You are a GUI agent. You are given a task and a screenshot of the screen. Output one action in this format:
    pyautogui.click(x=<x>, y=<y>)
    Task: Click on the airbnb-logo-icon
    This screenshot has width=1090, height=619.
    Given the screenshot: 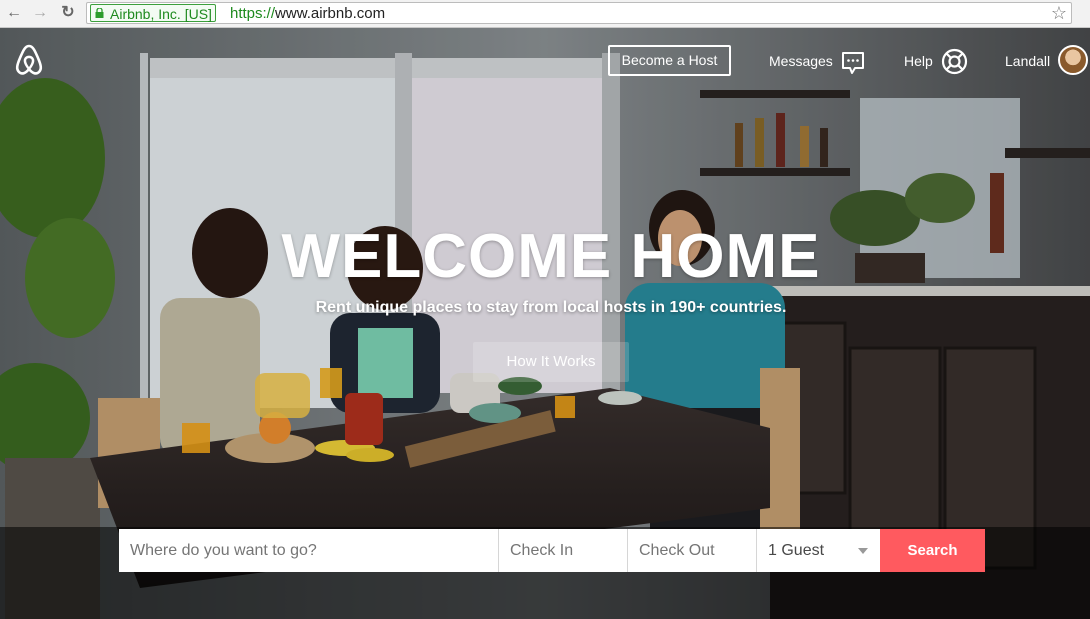 What is the action you would take?
    pyautogui.click(x=29, y=60)
    